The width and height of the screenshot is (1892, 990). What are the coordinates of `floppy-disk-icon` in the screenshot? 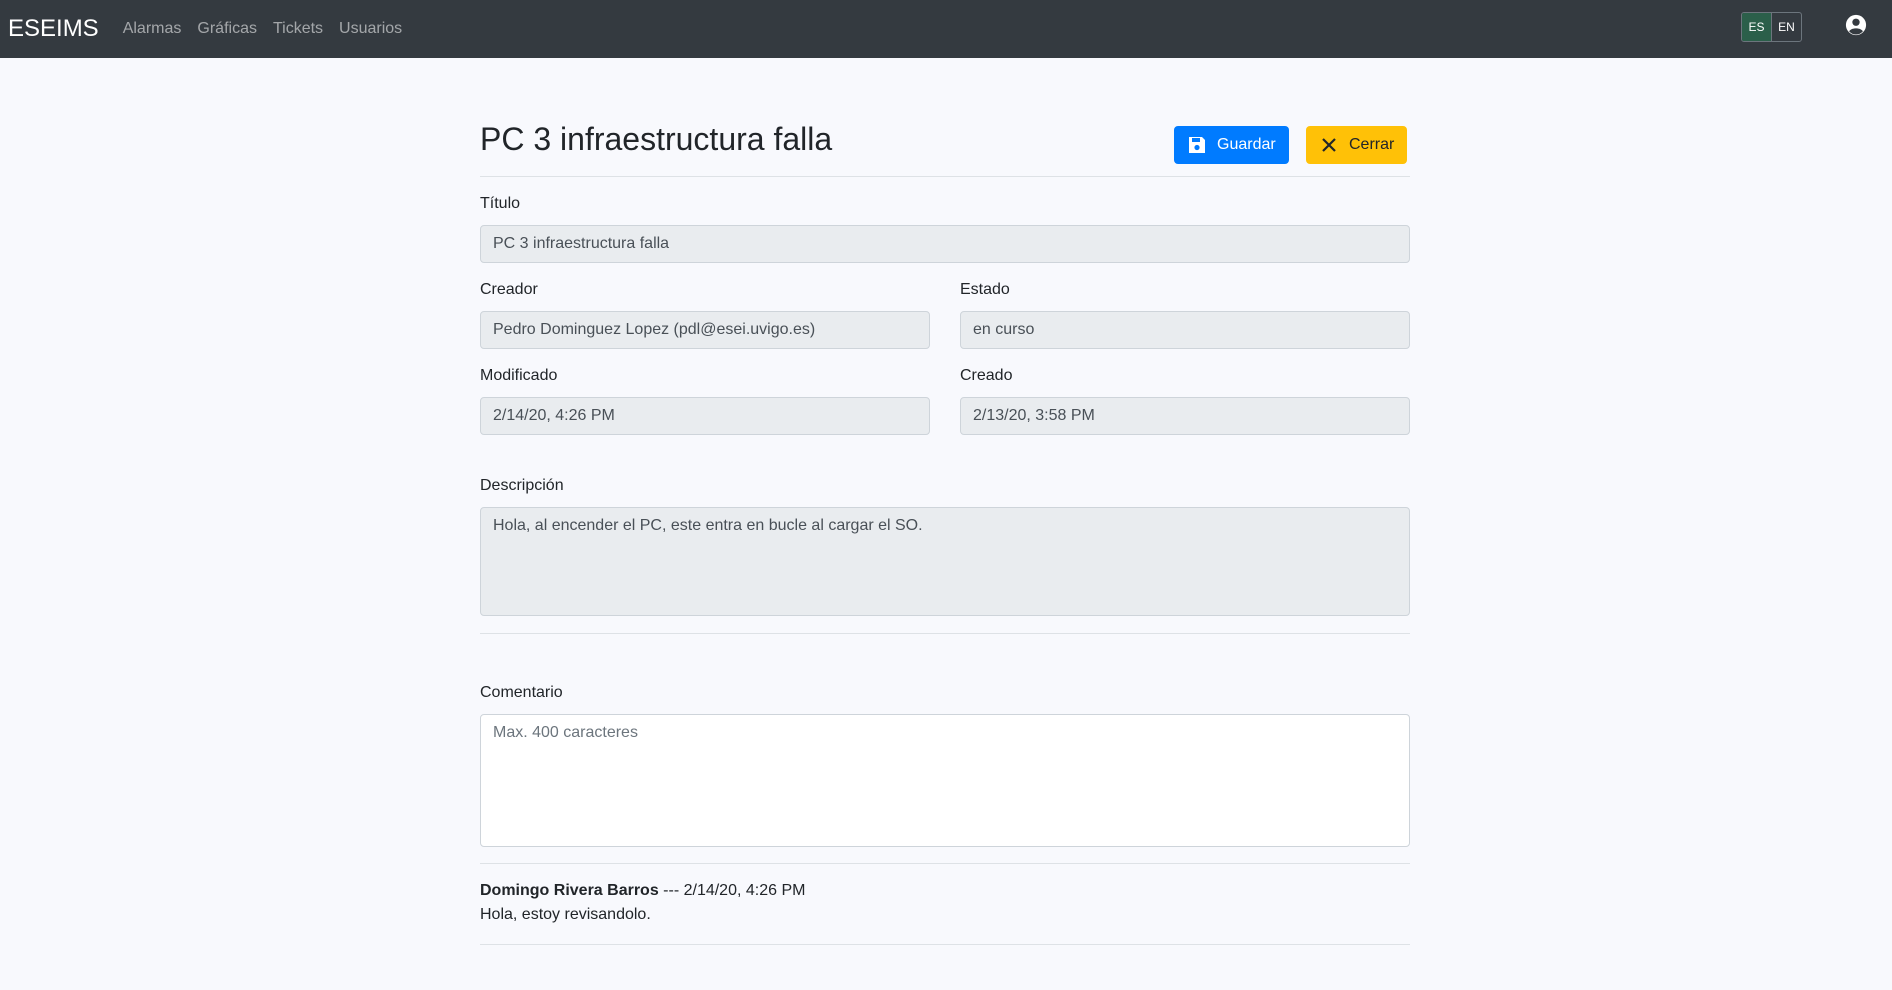 It's located at (1197, 145).